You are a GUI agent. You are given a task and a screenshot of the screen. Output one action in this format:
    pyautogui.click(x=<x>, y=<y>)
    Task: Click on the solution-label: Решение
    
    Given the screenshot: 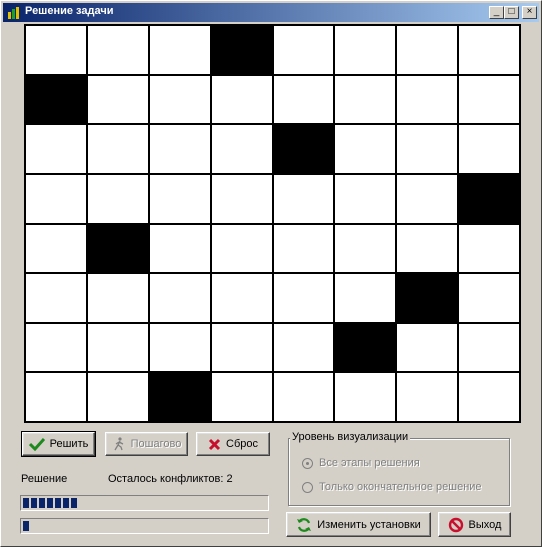 What is the action you would take?
    pyautogui.click(x=44, y=479)
    